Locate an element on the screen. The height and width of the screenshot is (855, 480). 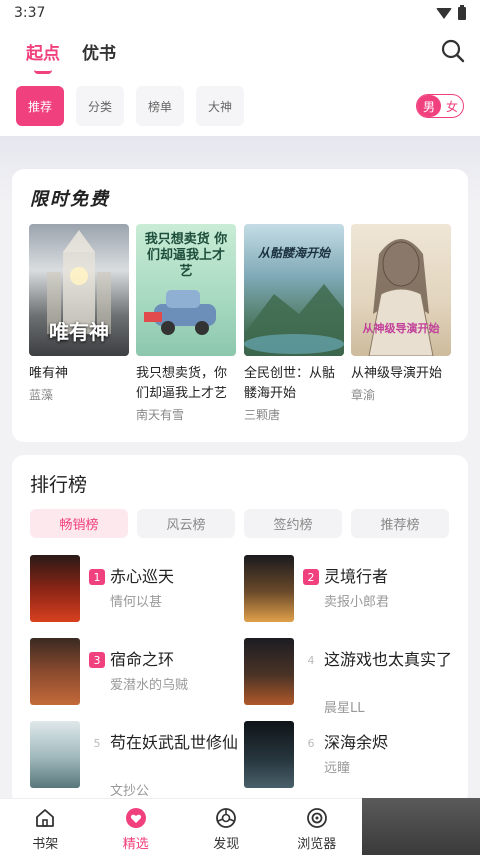
nav-bookshelf: 书架 is located at coordinates (45, 827).